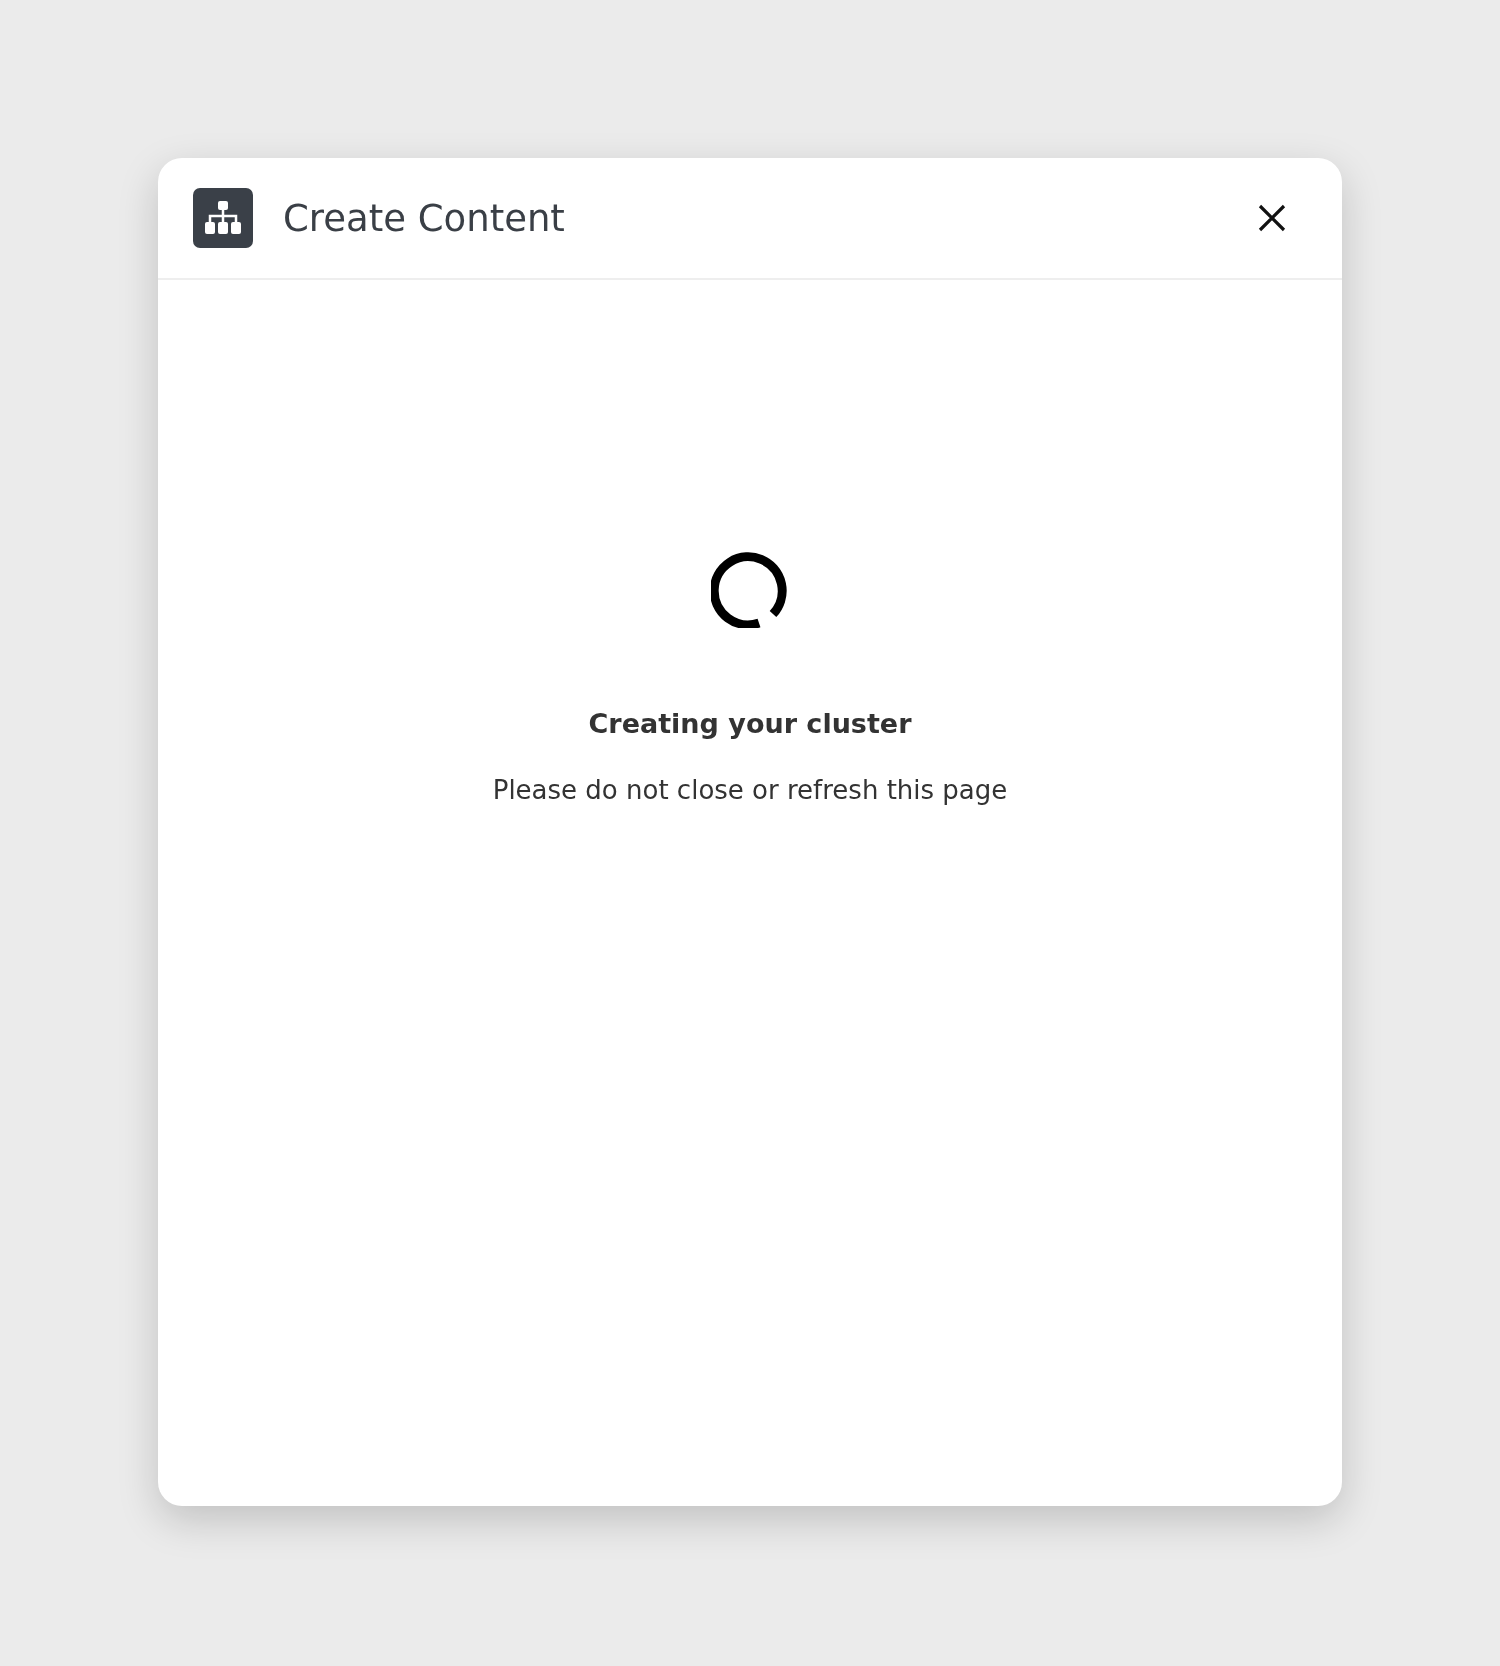 The width and height of the screenshot is (1500, 1666). I want to click on status-heading: Creating your cluster, so click(750, 723).